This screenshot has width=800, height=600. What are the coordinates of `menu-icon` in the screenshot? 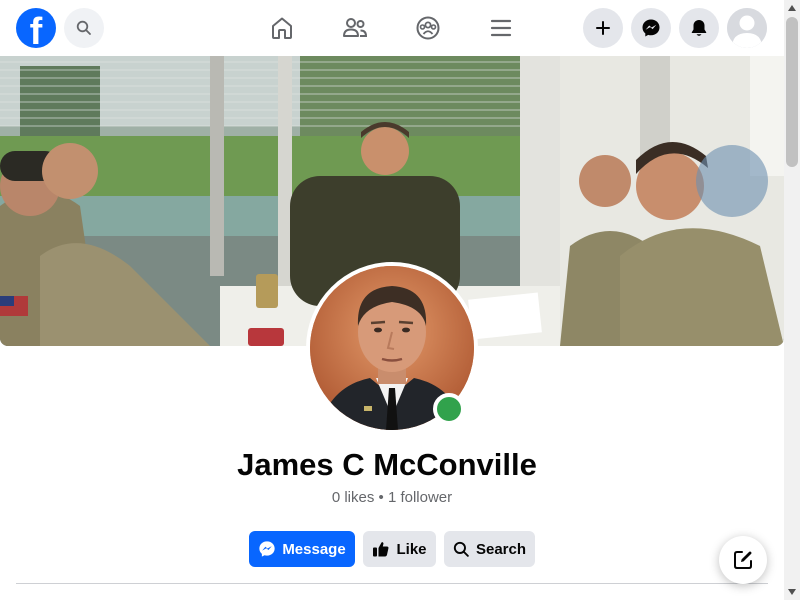 It's located at (501, 28).